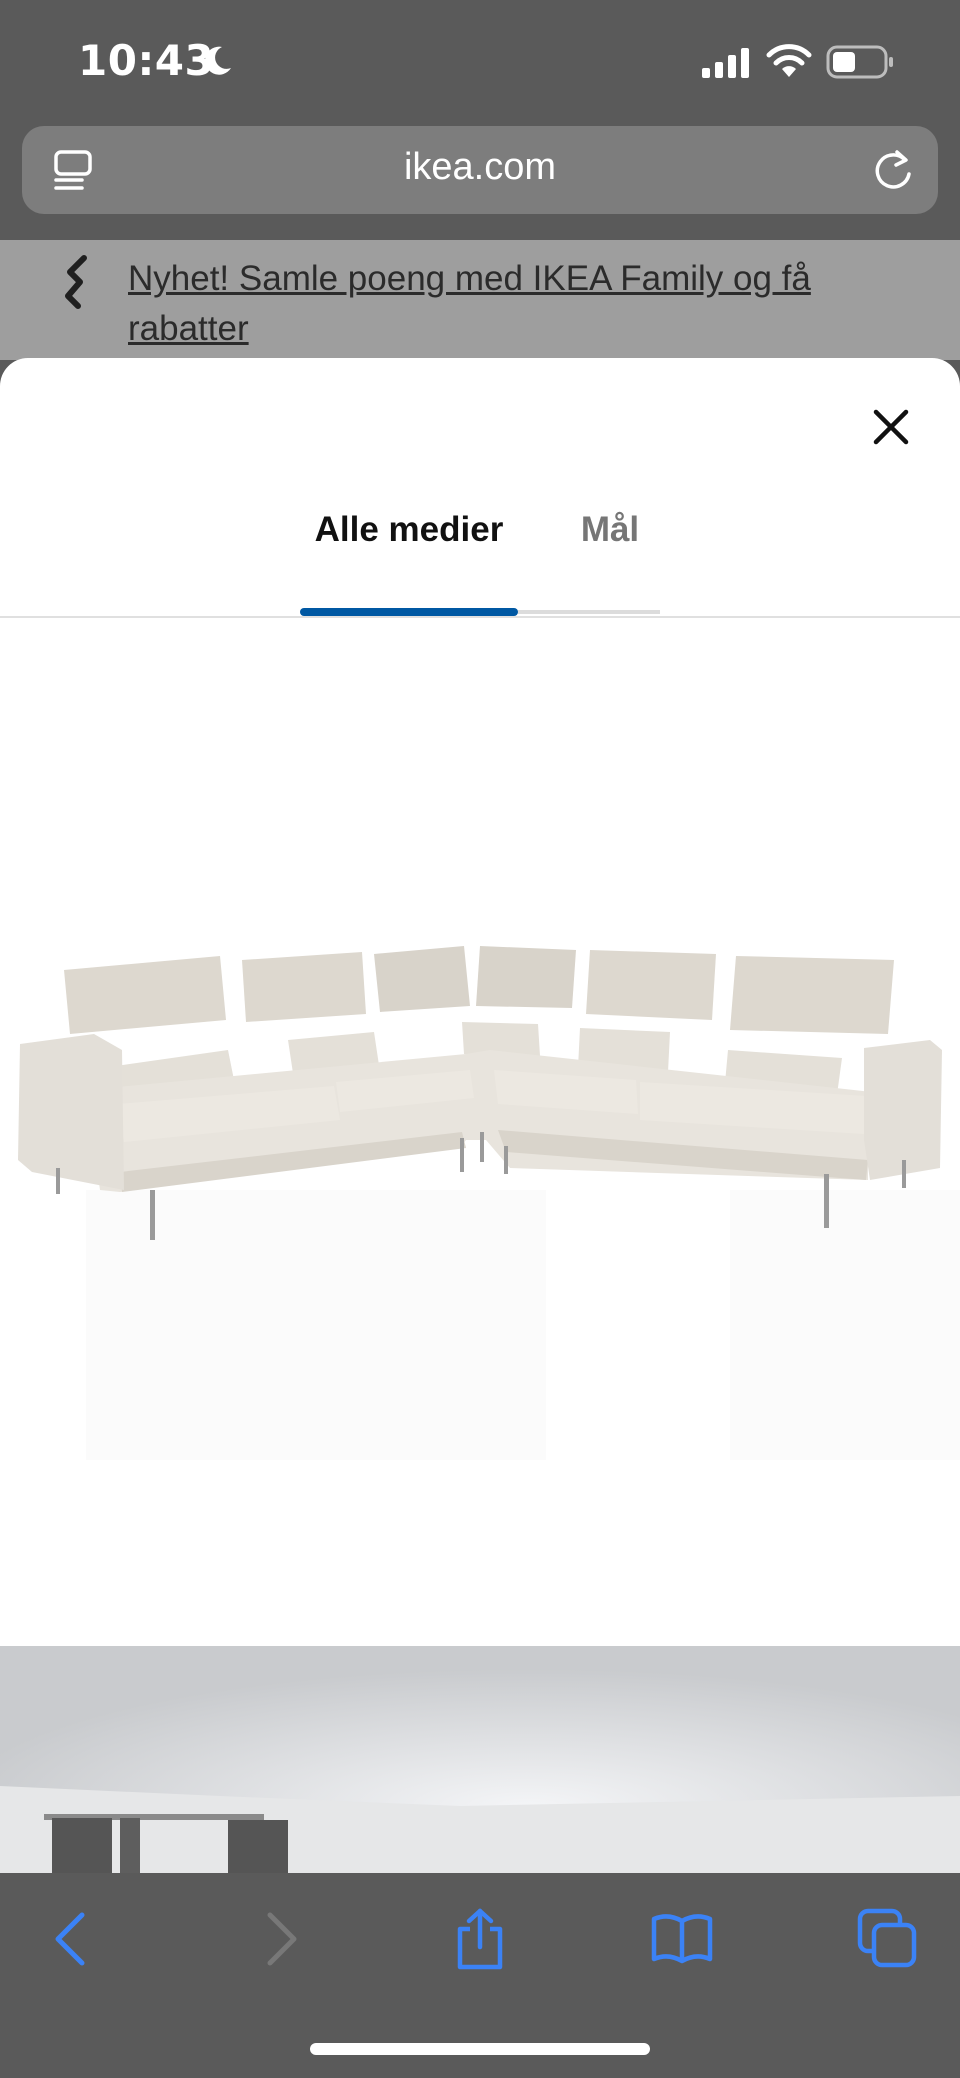  I want to click on tabs-icon, so click(888, 1939).